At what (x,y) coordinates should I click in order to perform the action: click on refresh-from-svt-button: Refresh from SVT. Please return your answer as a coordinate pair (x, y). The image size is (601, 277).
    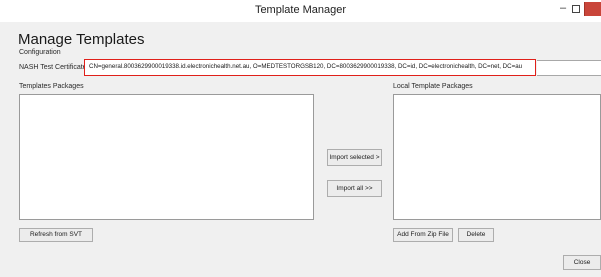
    Looking at the image, I should click on (56, 235).